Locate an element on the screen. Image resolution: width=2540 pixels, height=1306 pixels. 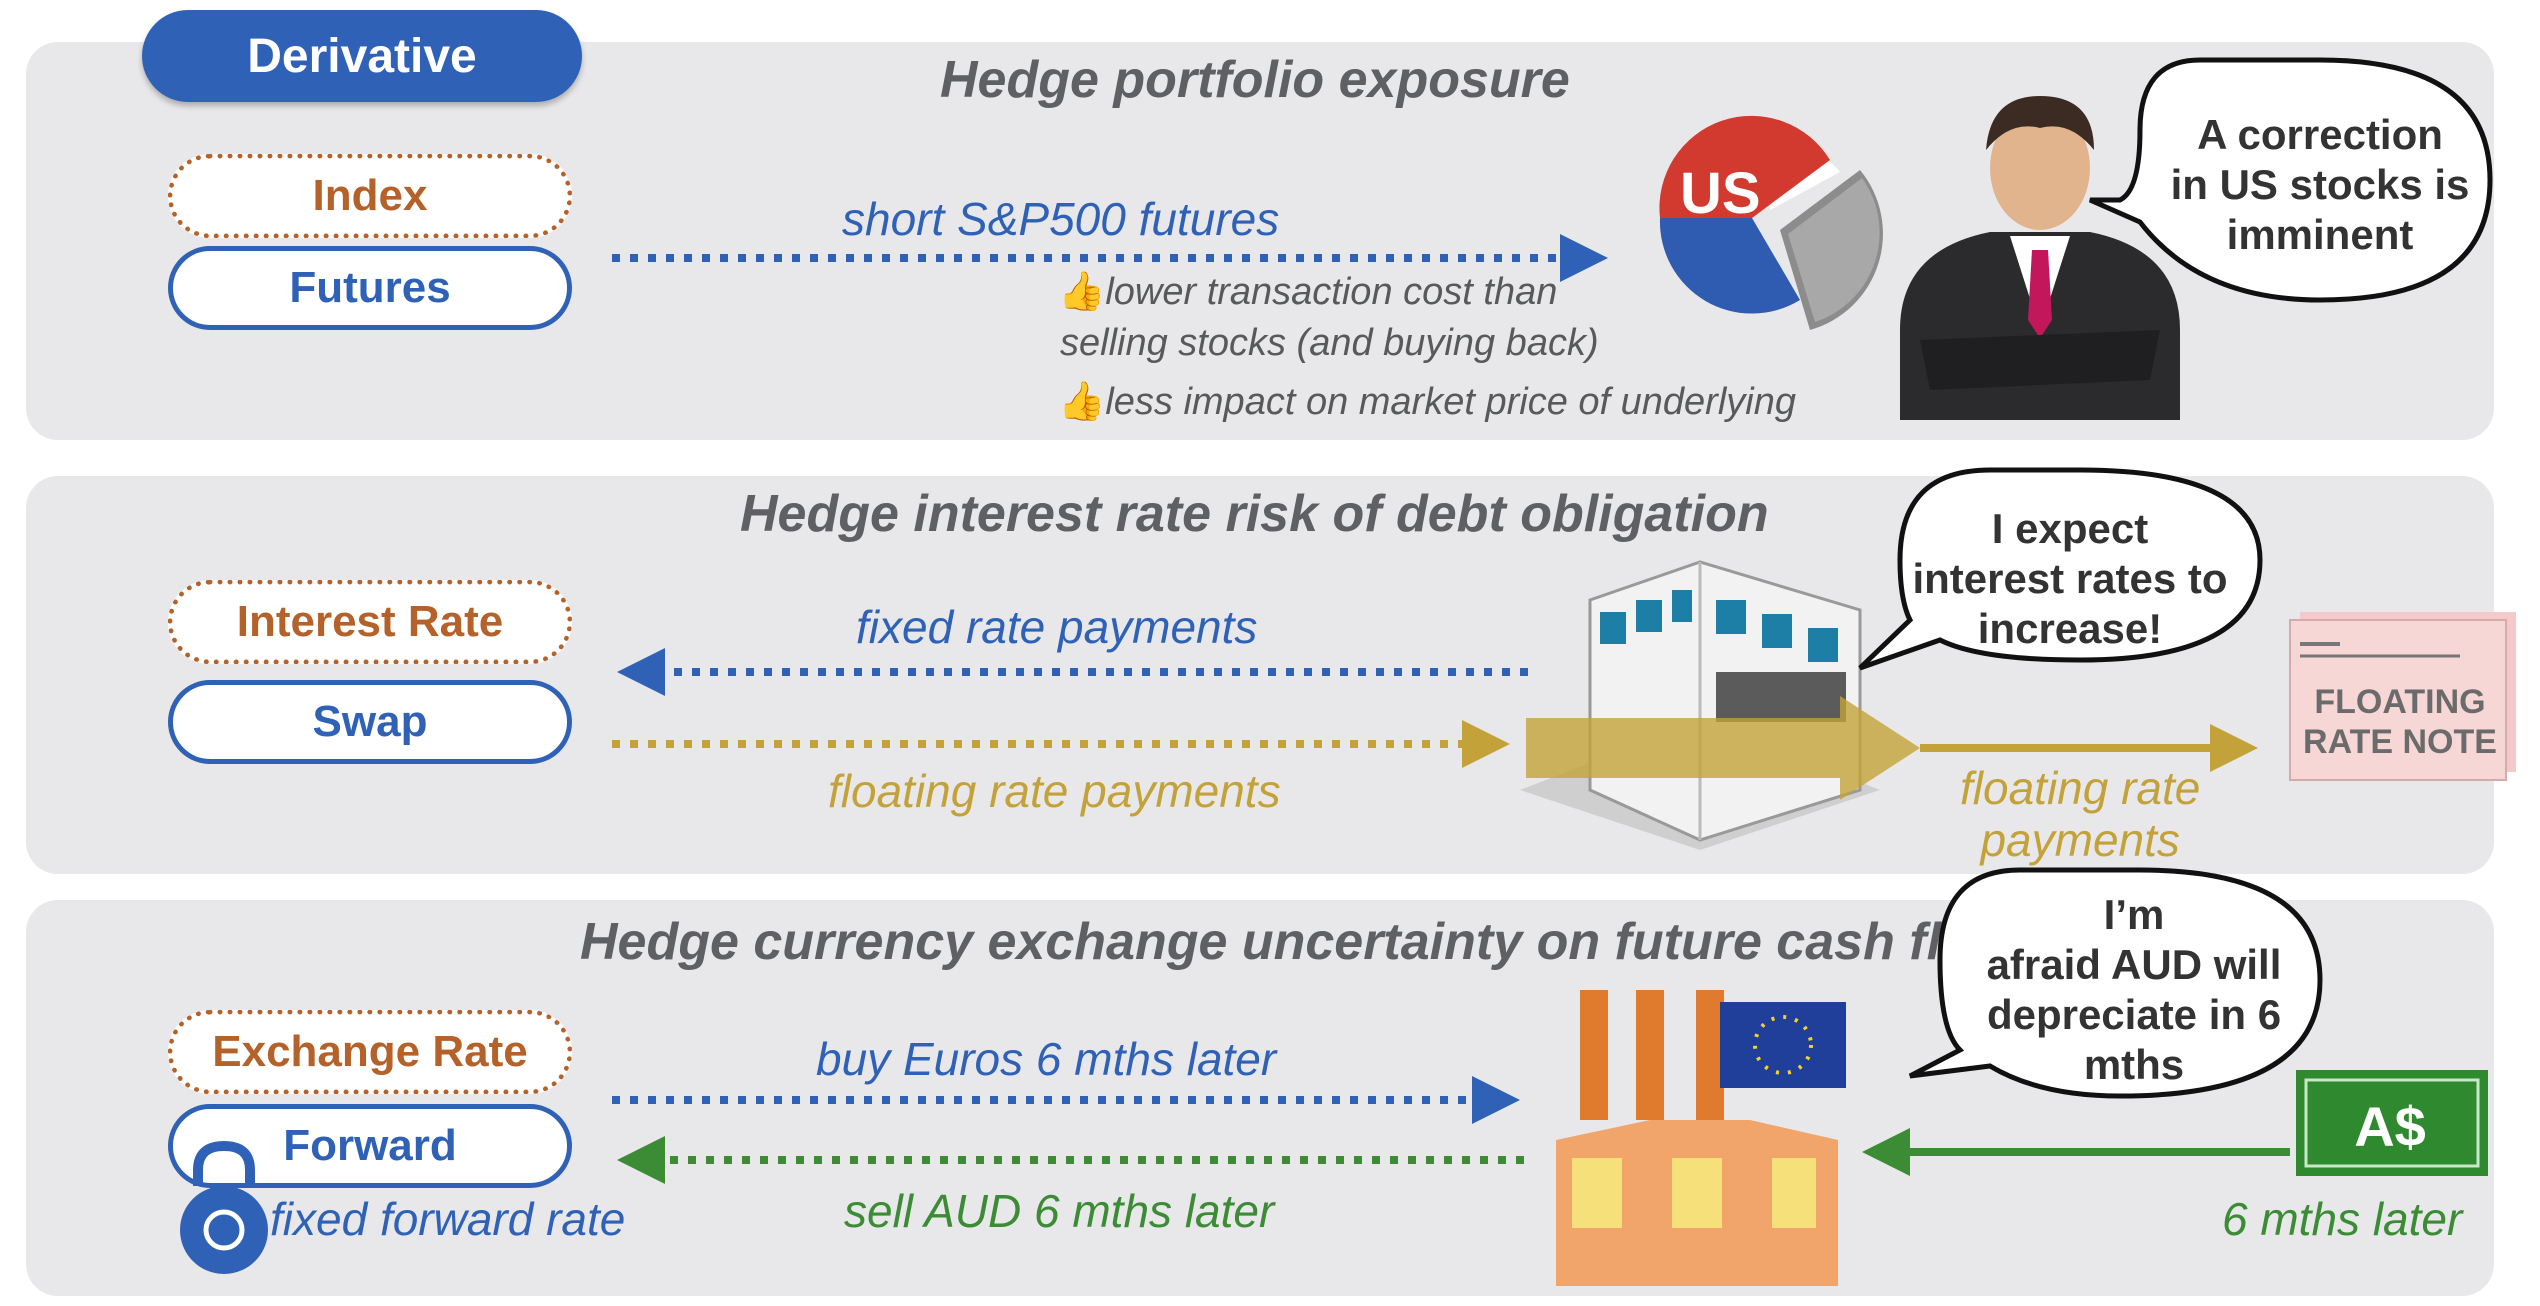
cash-label-aud: A$ is located at coordinates (2390, 1126).